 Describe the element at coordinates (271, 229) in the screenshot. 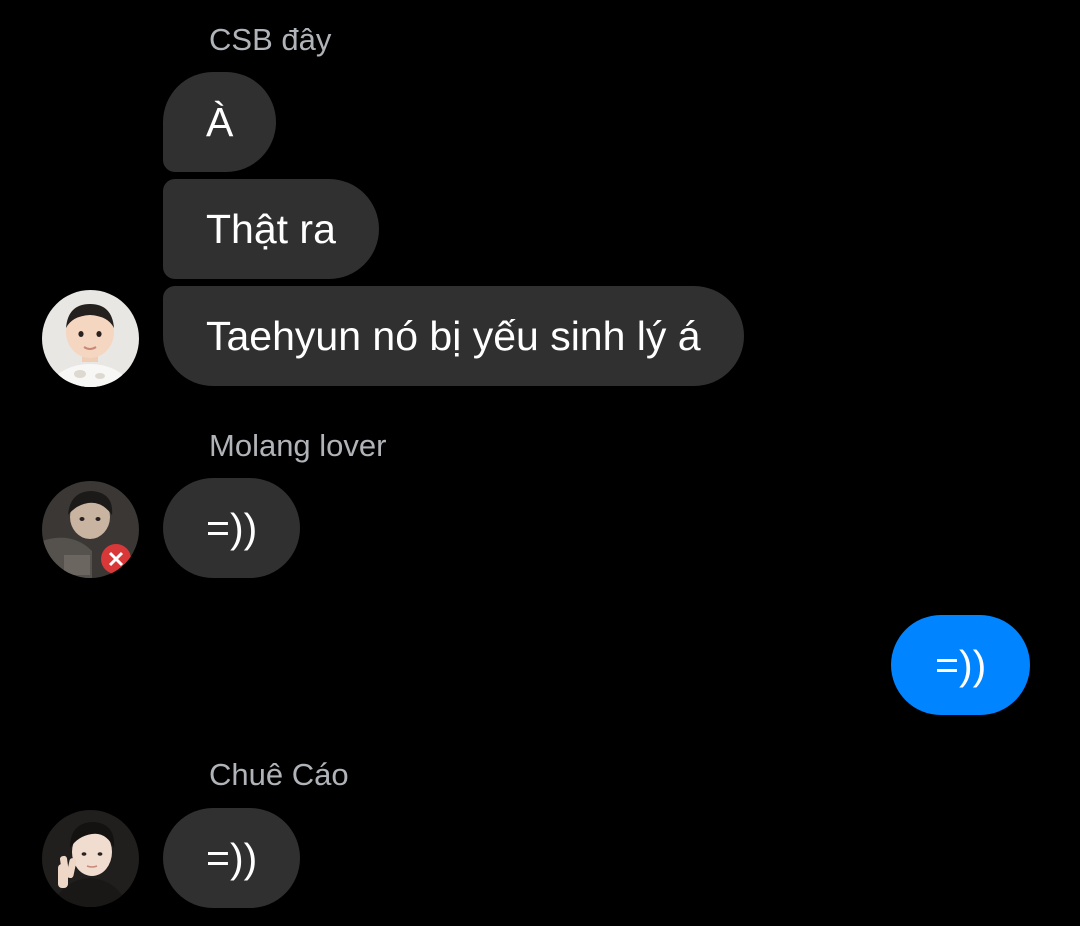

I see `message-bubble: Thật ra` at that location.